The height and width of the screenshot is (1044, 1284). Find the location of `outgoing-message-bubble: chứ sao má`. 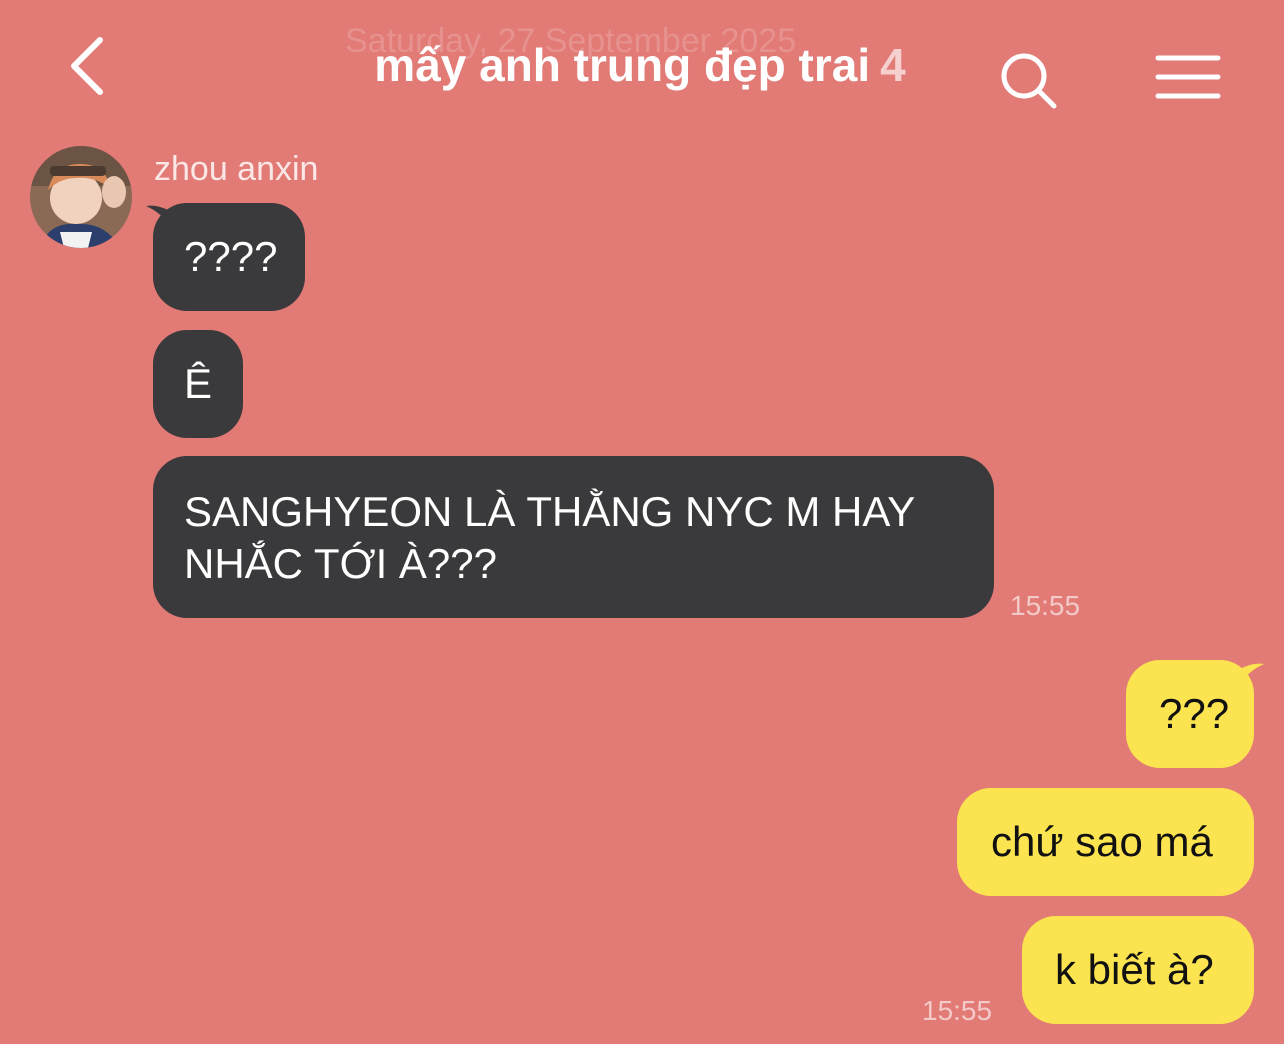

outgoing-message-bubble: chứ sao má is located at coordinates (1105, 842).